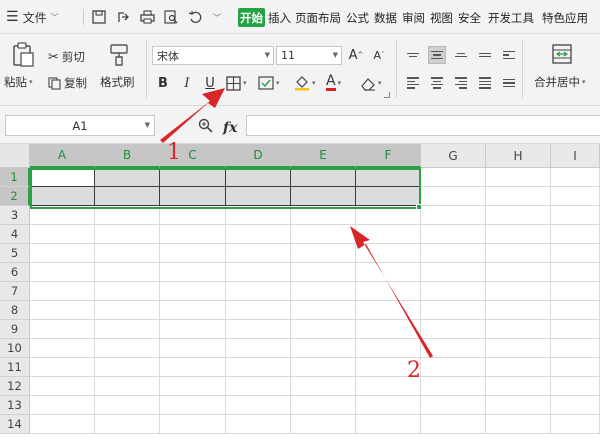  I want to click on cell-h9, so click(518, 329).